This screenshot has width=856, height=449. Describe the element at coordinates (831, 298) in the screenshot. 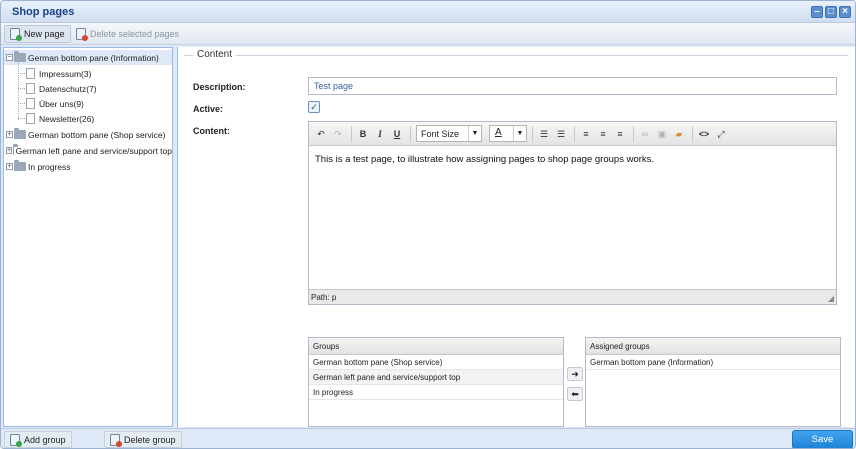

I see `resize-handle-icon: ◢` at that location.